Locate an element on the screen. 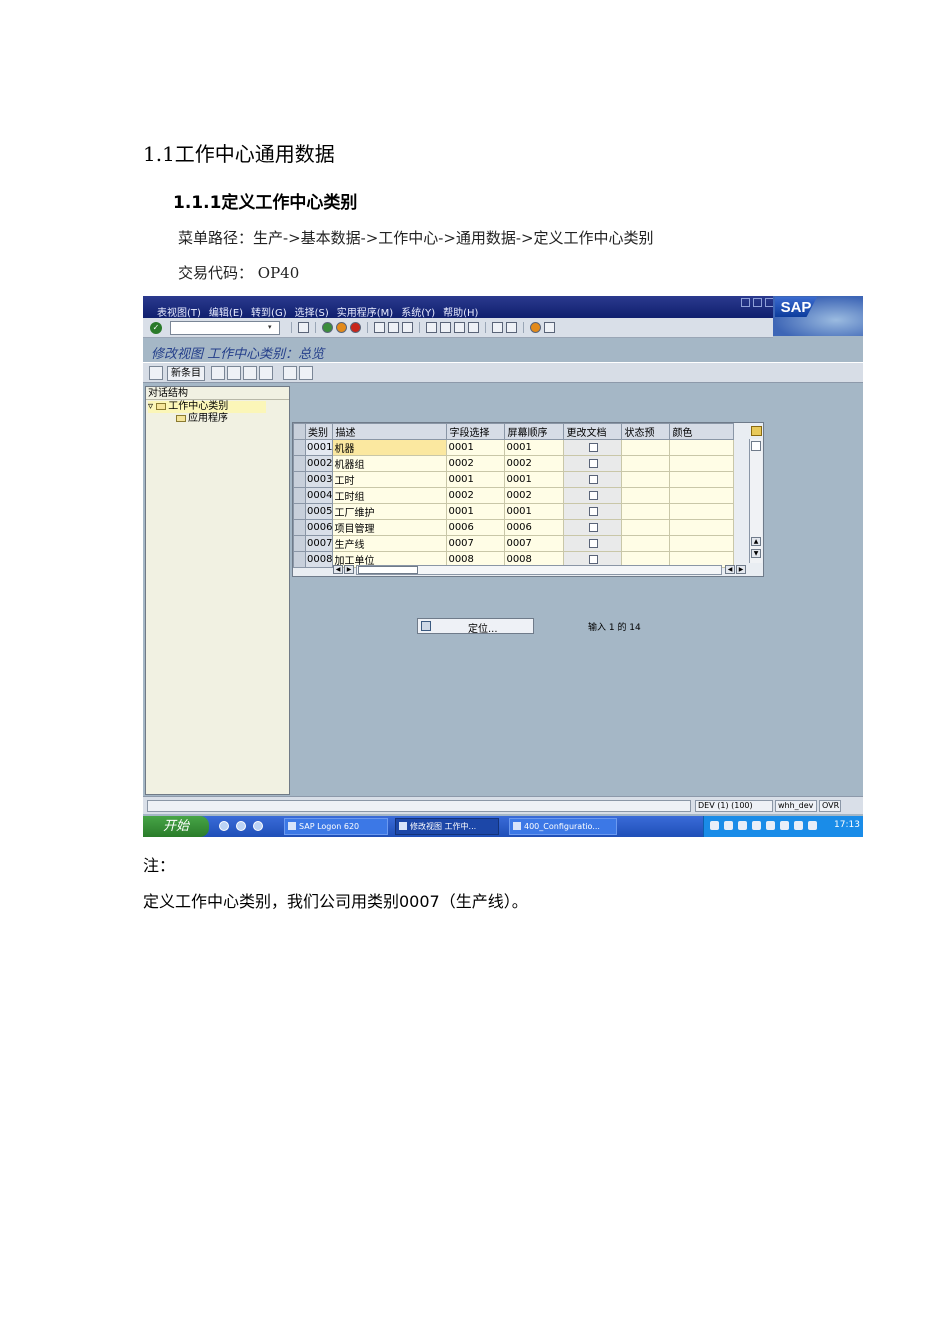  previous-page-icon is located at coordinates (445, 327).